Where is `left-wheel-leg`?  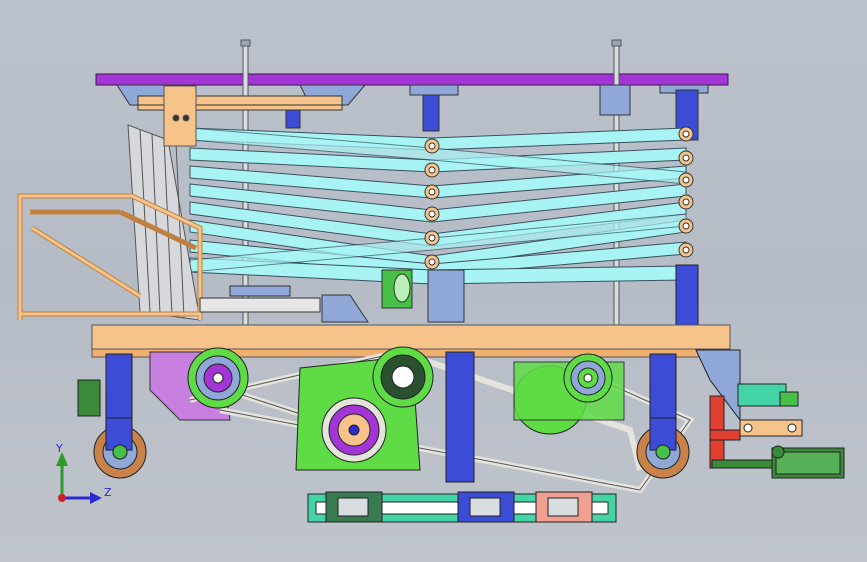
left-wheel-leg is located at coordinates (112, 416).